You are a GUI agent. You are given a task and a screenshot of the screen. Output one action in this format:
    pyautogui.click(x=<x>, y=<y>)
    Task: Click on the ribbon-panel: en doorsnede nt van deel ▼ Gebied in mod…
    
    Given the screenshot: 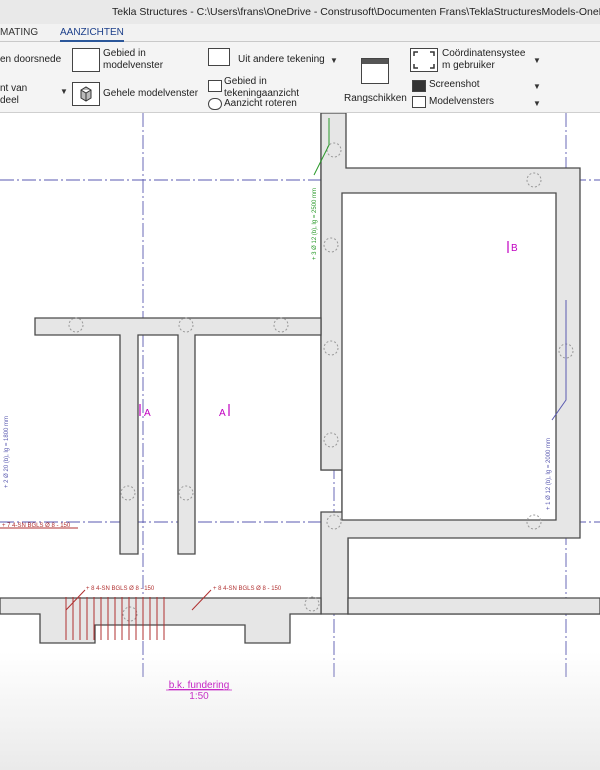 What is the action you would take?
    pyautogui.click(x=300, y=77)
    